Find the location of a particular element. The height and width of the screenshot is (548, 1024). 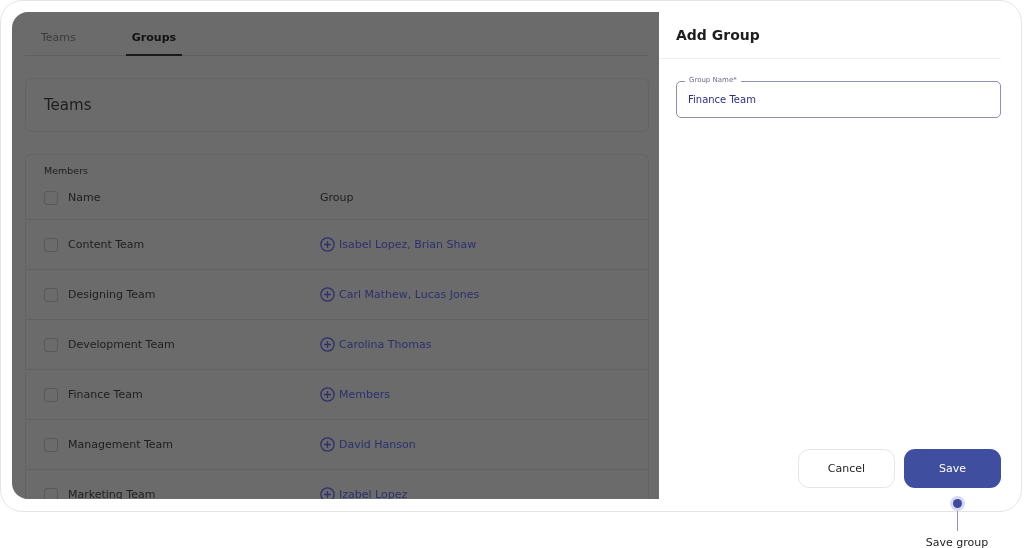

leader-line is located at coordinates (957, 521).